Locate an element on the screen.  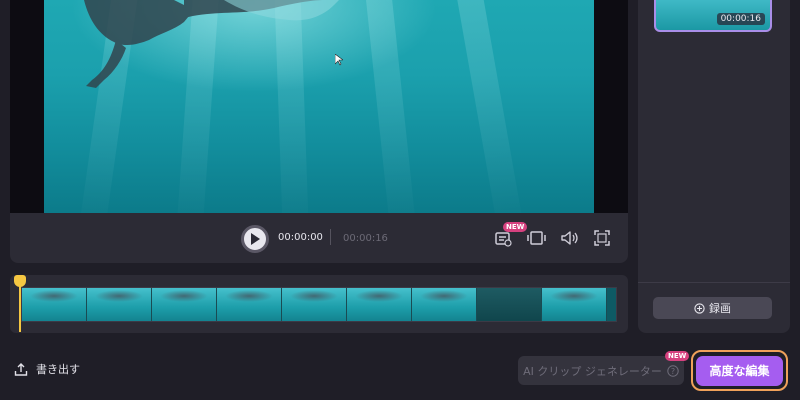
aspect-ratio-button is located at coordinates (537, 238).